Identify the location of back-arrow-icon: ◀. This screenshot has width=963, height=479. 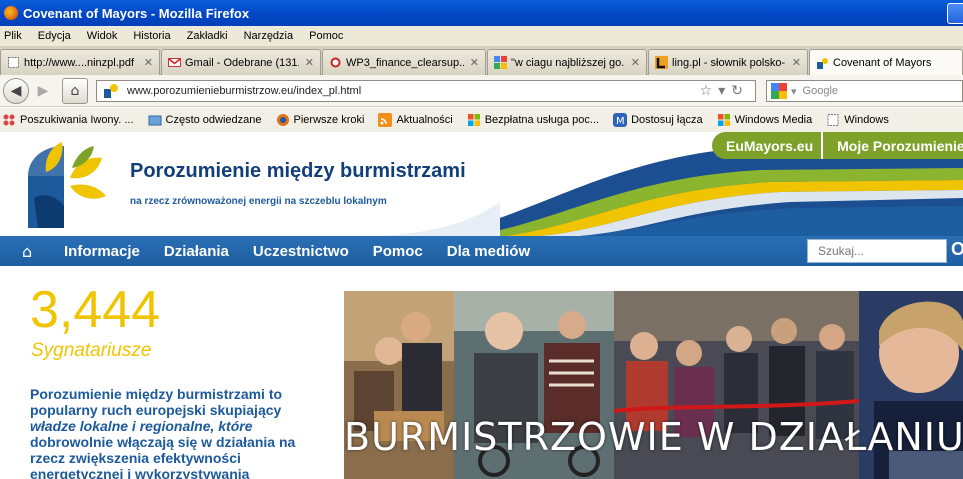
(16, 91).